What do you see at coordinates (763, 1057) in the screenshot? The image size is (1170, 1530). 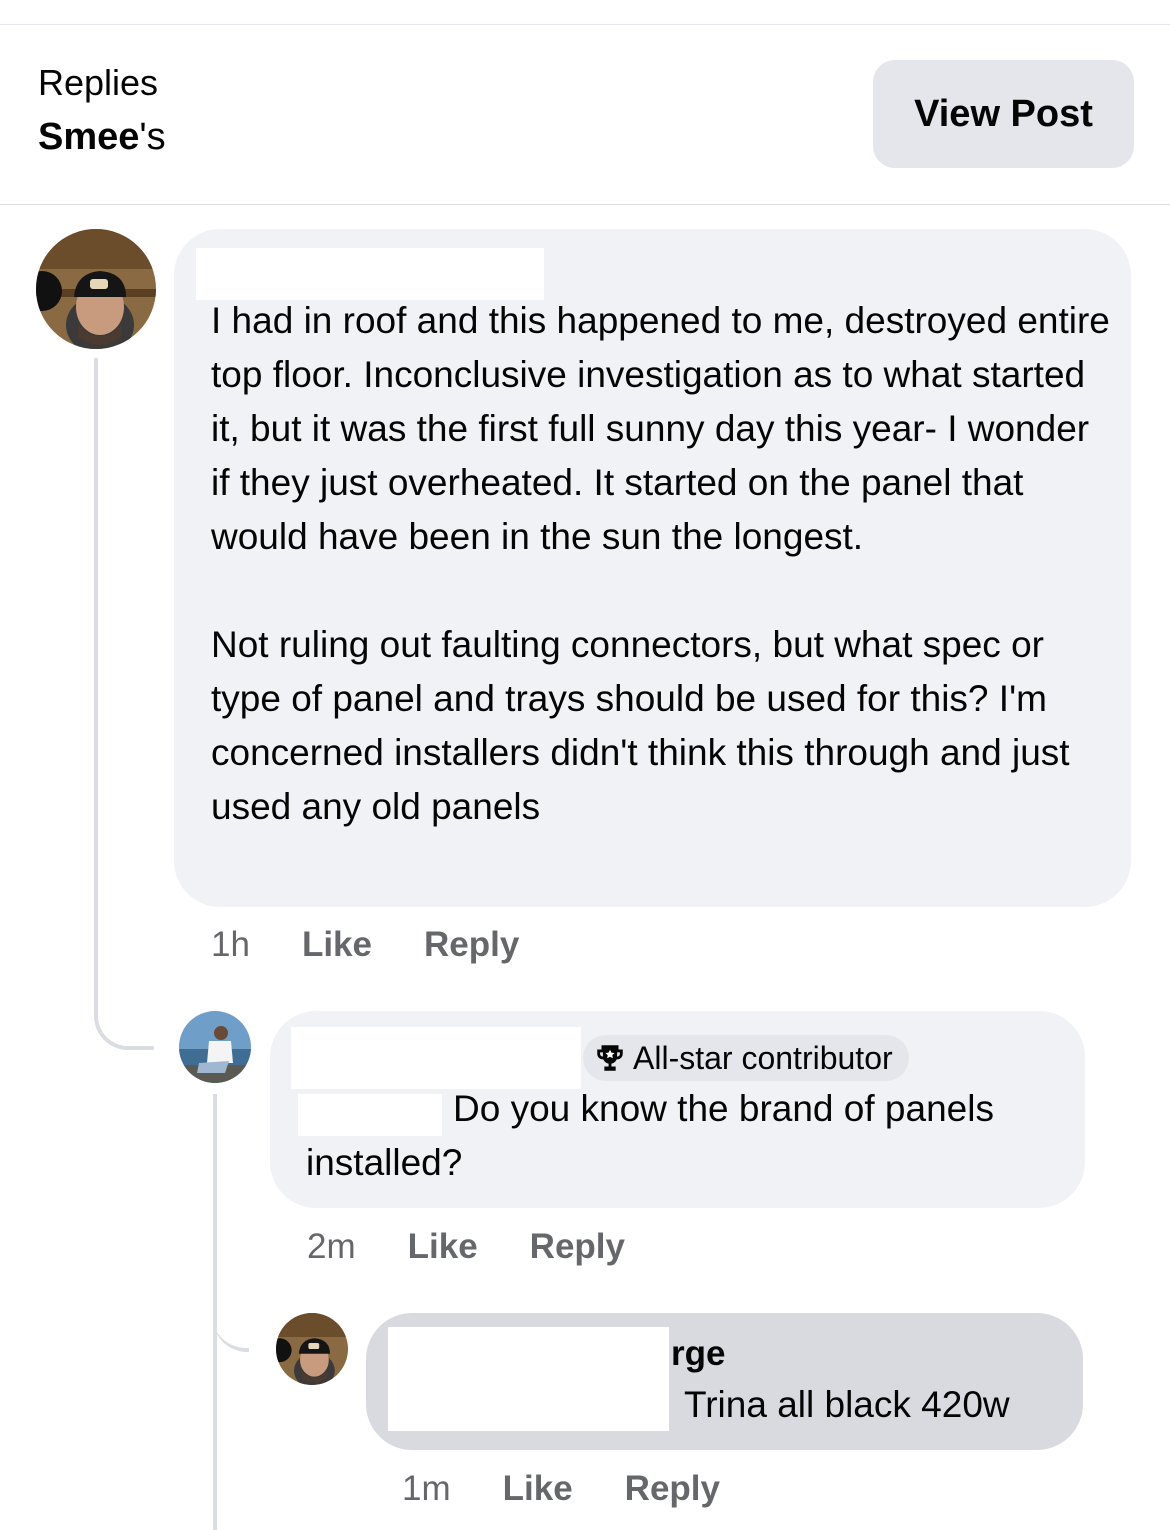 I see `badge-label: All-star contributor` at bounding box center [763, 1057].